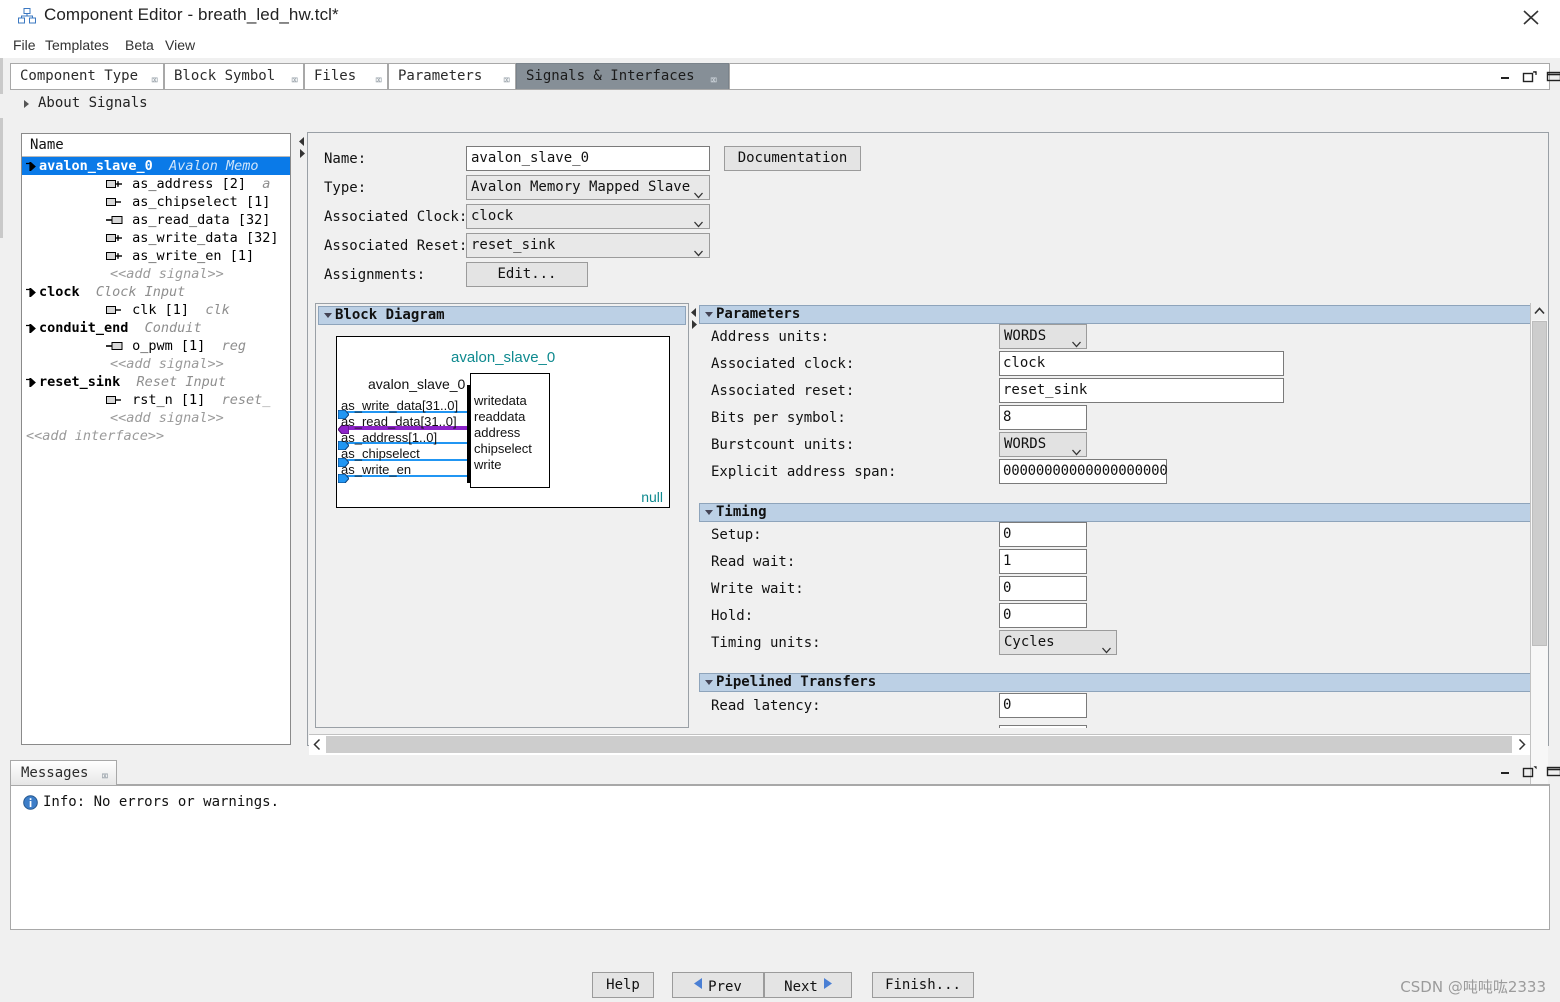 This screenshot has height=1002, width=1560. Describe the element at coordinates (1043, 534) in the screenshot. I see `setup-input: 0` at that location.